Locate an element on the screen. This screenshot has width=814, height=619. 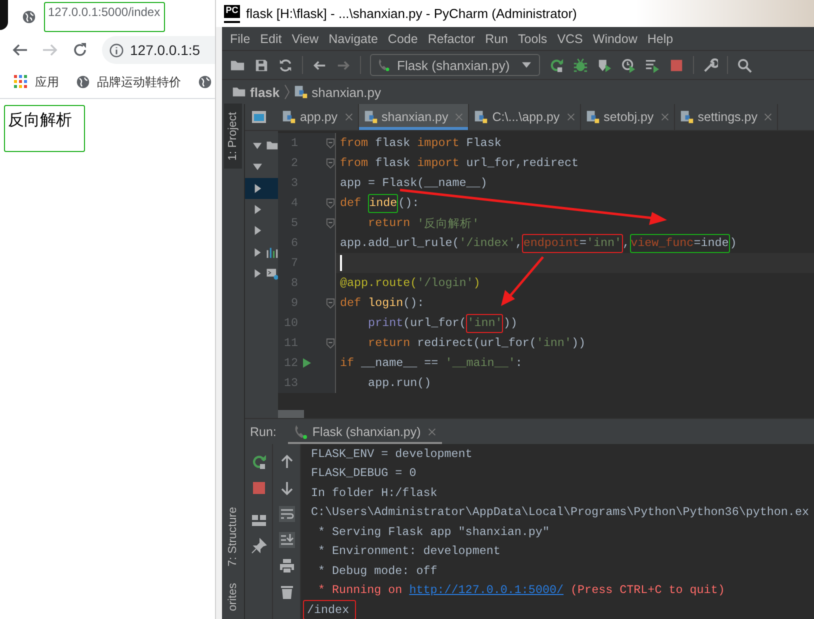
console-text: C:\Users\Administrator\AppData\Local\Programs\Python\Python36\python.ex is located at coordinates (560, 512).